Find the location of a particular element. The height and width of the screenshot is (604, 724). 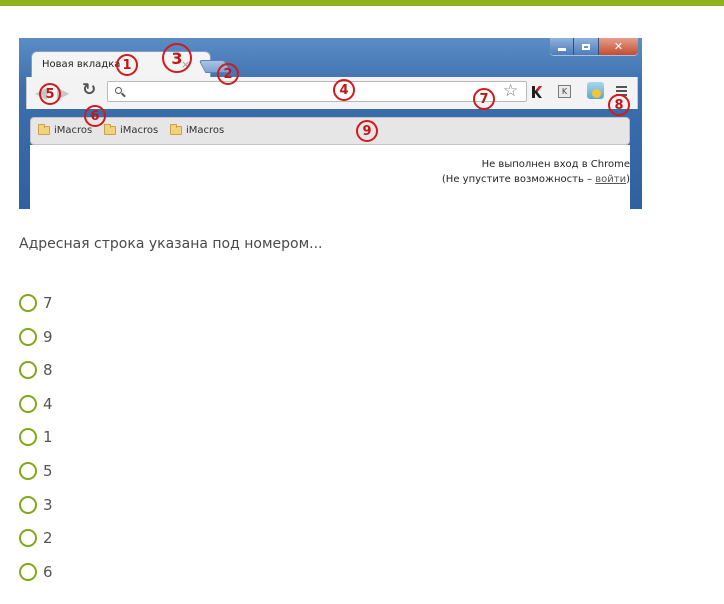

answer-option: 6 is located at coordinates (36, 572).